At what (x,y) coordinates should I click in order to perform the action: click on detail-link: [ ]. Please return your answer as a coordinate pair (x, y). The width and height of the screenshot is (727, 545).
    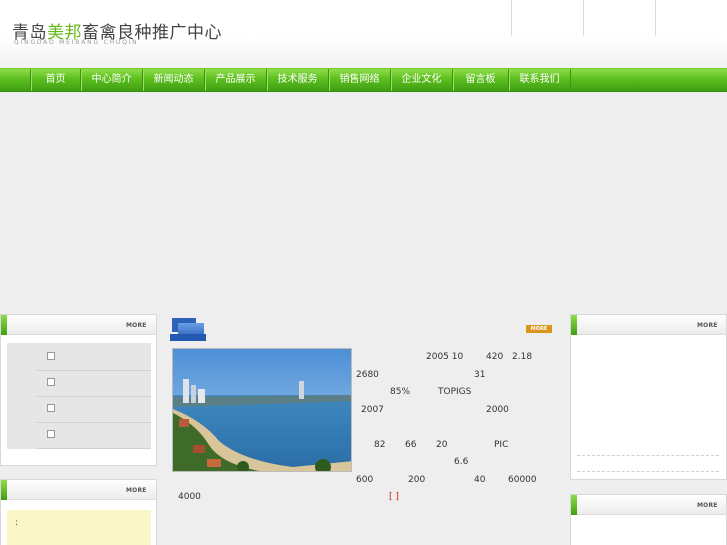
    Looking at the image, I should click on (394, 497).